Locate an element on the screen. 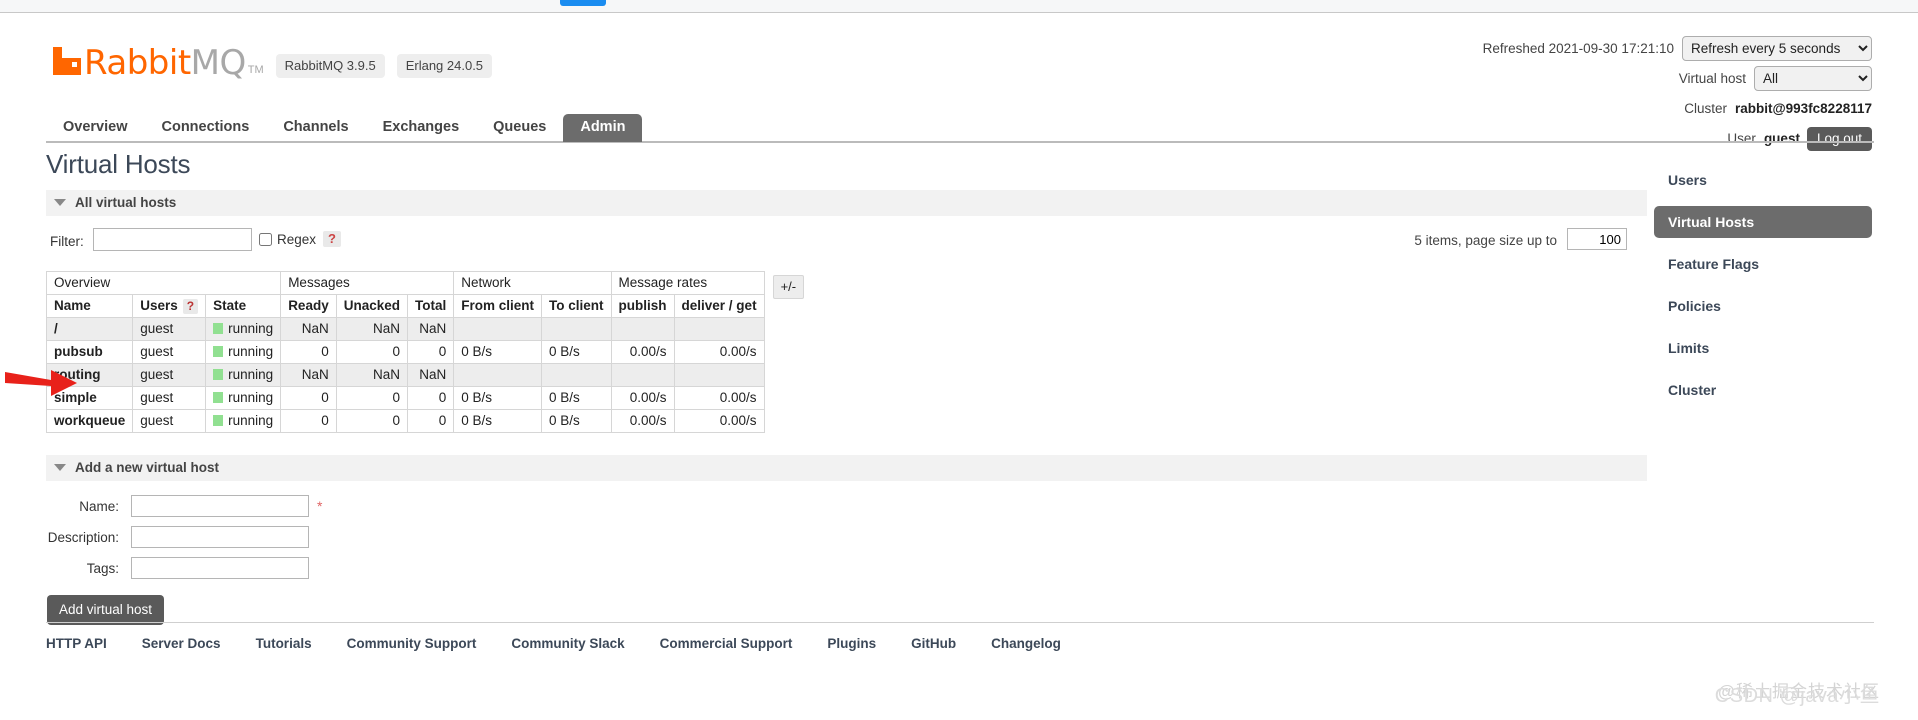  column-header-deliver-get: deliver / get is located at coordinates (719, 306).